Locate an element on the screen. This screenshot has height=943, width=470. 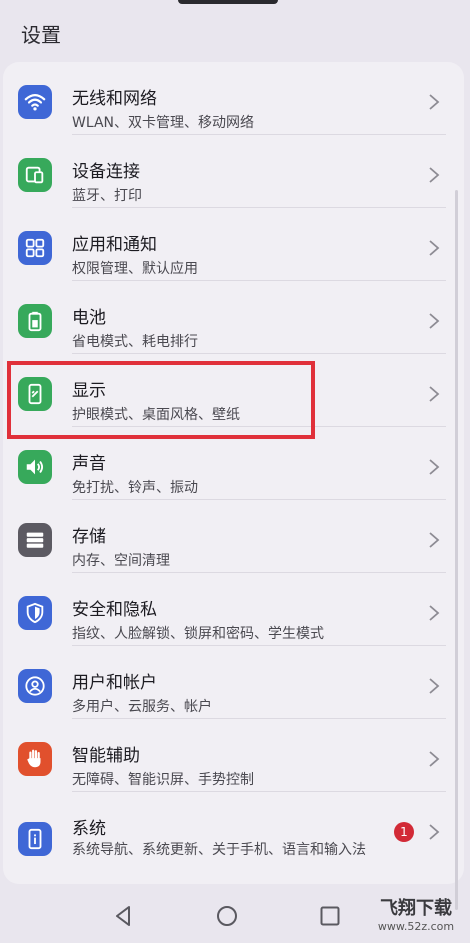
home-circle-icon is located at coordinates (227, 916).